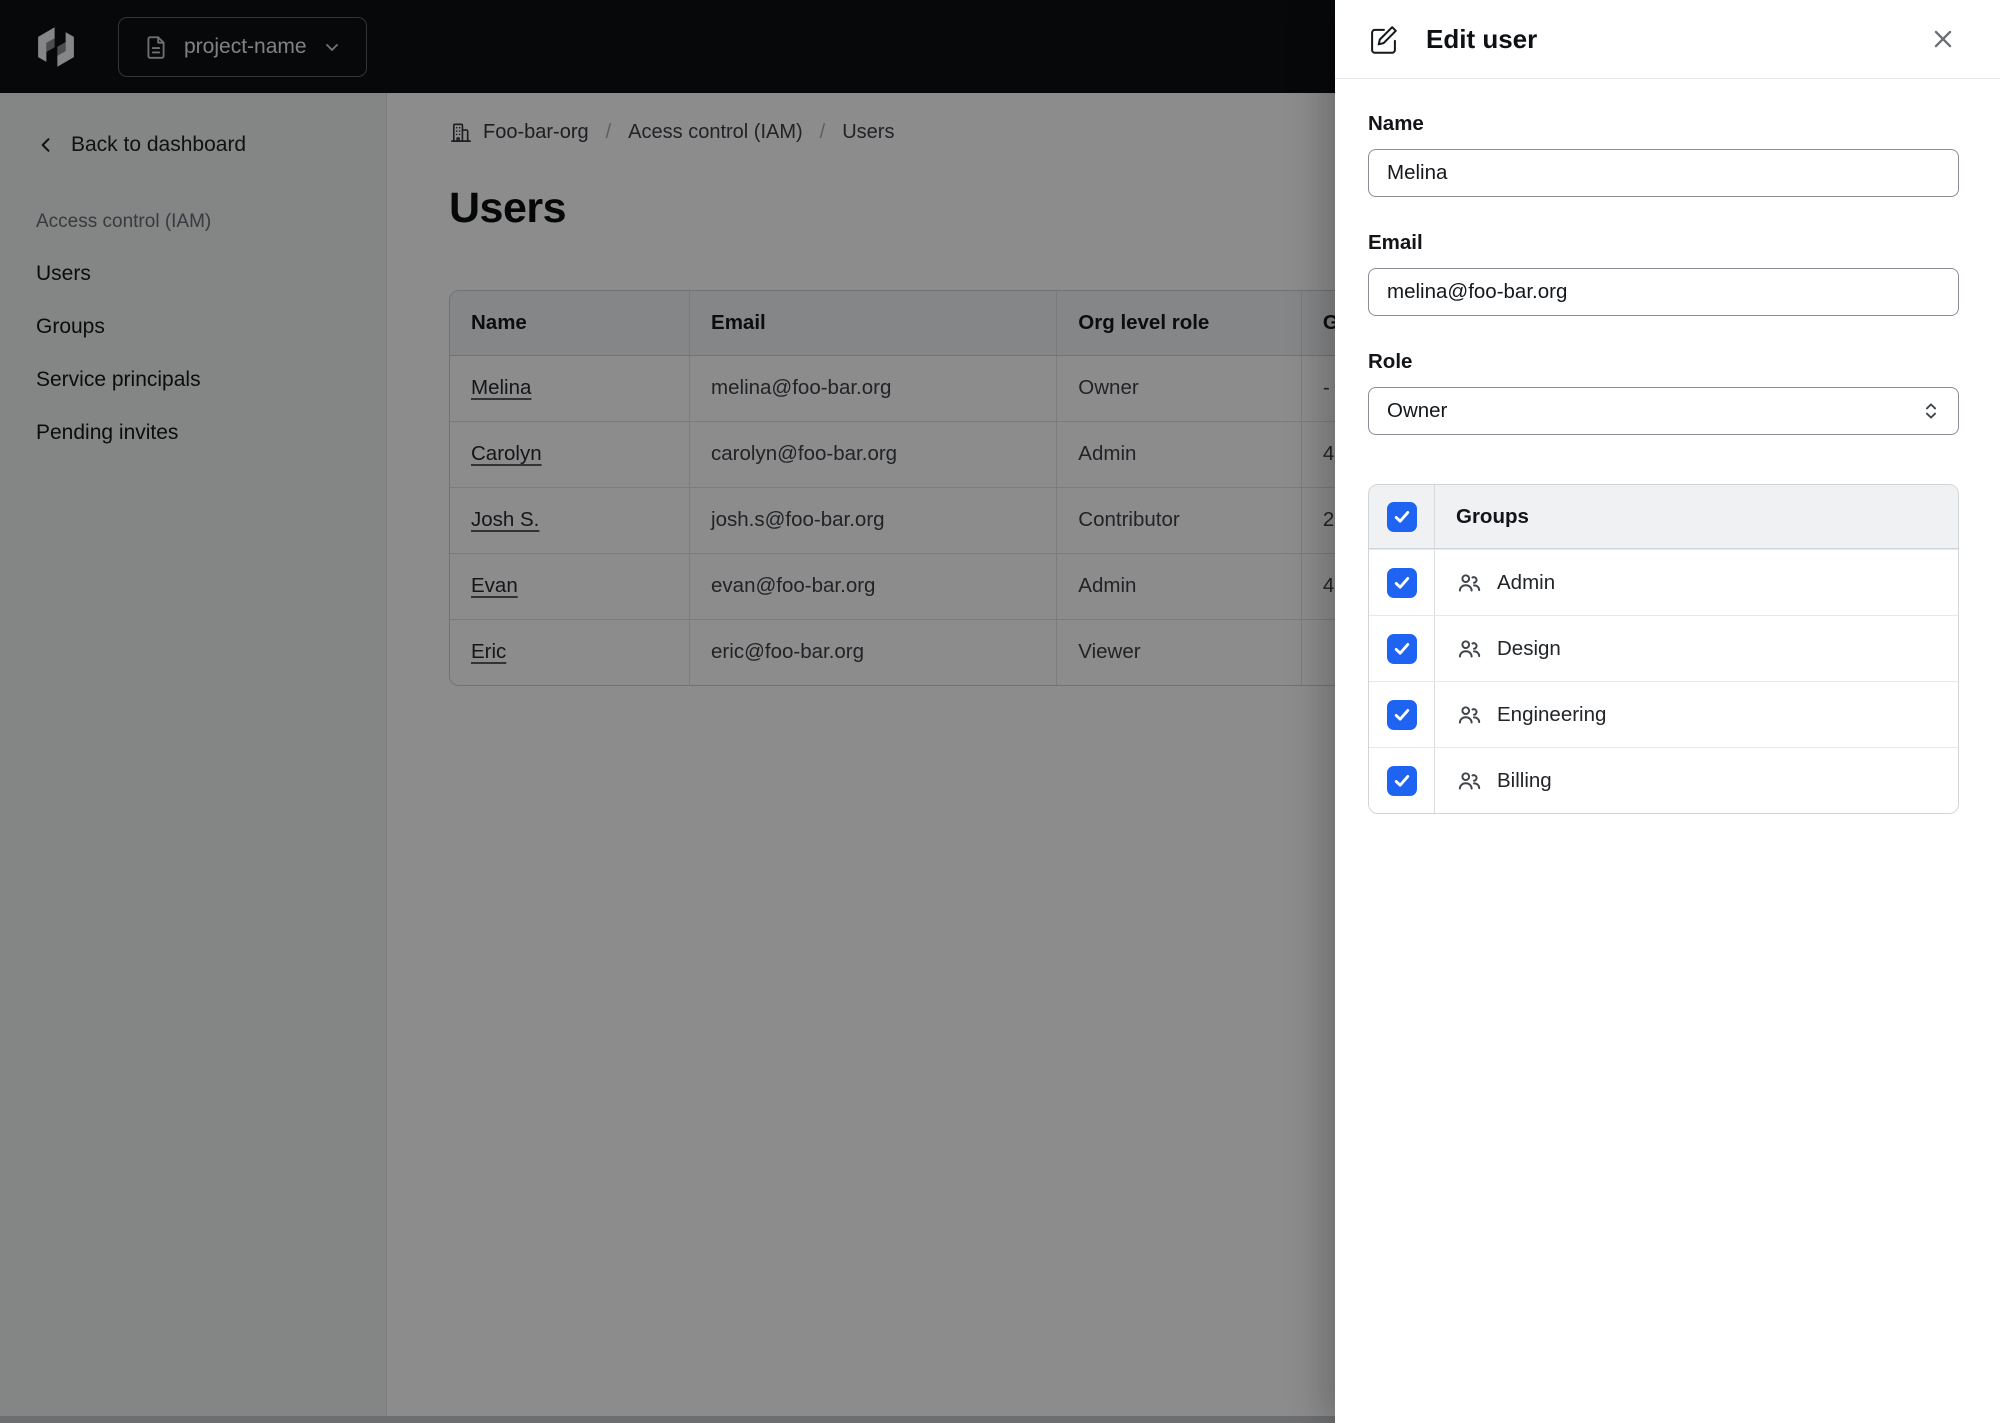 Image resolution: width=2000 pixels, height=1423 pixels. I want to click on group-label: Design, so click(1529, 648).